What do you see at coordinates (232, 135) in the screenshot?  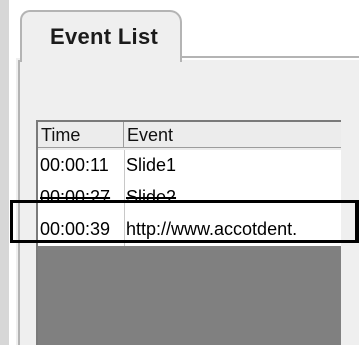 I see `column-header-event: Event` at bounding box center [232, 135].